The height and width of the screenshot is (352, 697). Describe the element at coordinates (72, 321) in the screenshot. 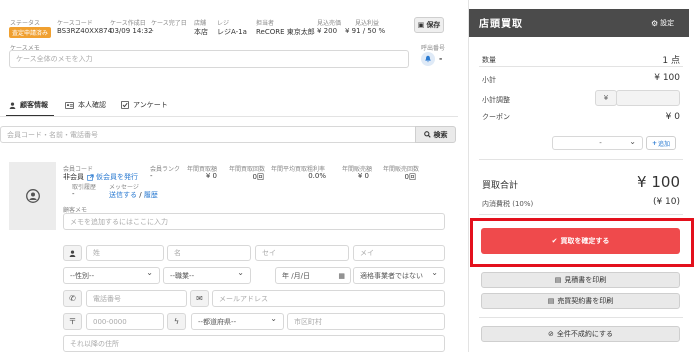

I see `postal-mark-icon: 〒` at that location.